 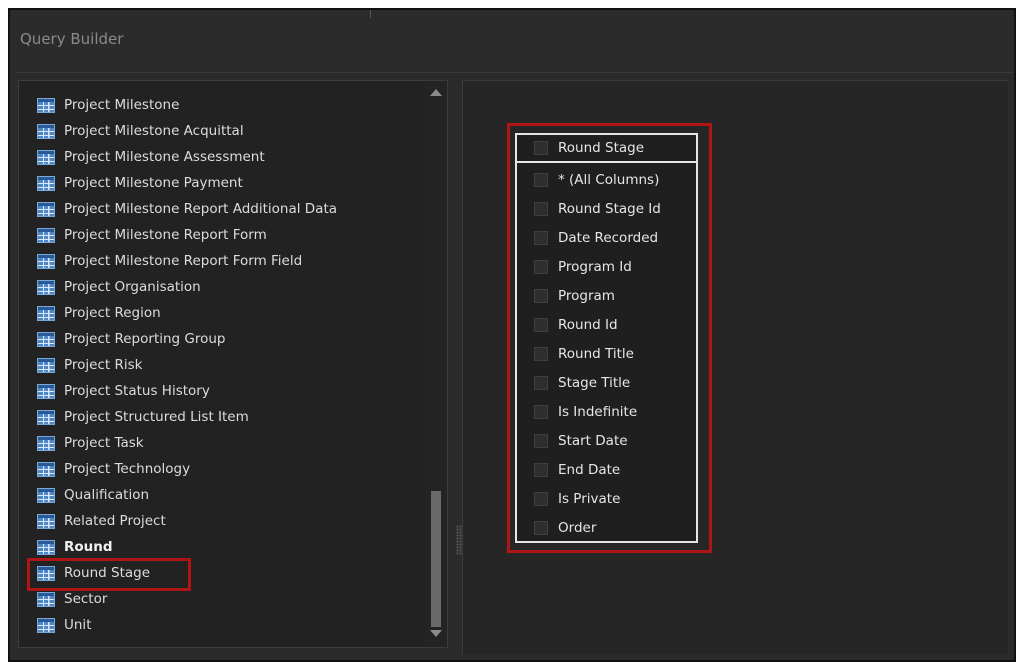 What do you see at coordinates (137, 391) in the screenshot?
I see `table-list-item-label: Project Status History` at bounding box center [137, 391].